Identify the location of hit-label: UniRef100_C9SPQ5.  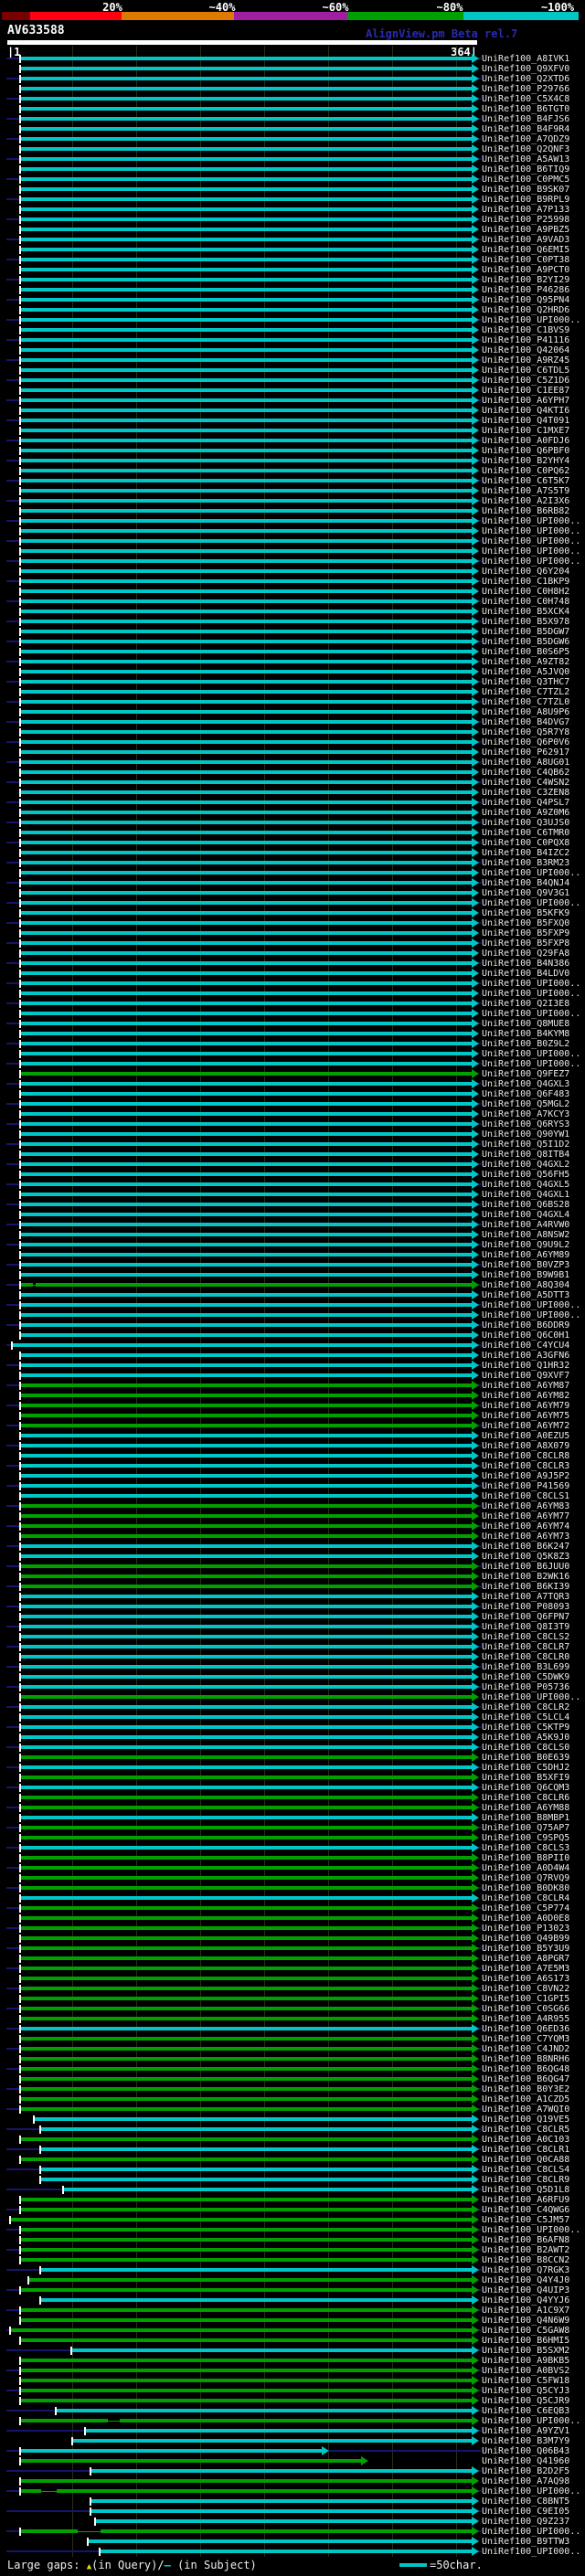
(525, 1838).